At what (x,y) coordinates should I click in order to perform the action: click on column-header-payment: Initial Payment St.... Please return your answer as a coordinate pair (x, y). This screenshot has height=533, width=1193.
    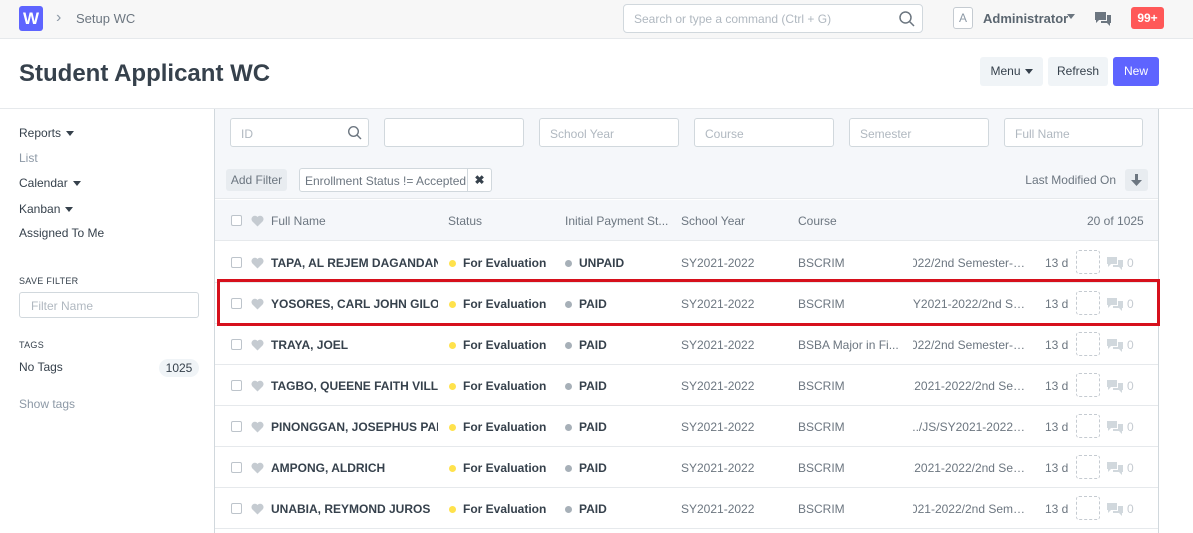
    Looking at the image, I should click on (616, 221).